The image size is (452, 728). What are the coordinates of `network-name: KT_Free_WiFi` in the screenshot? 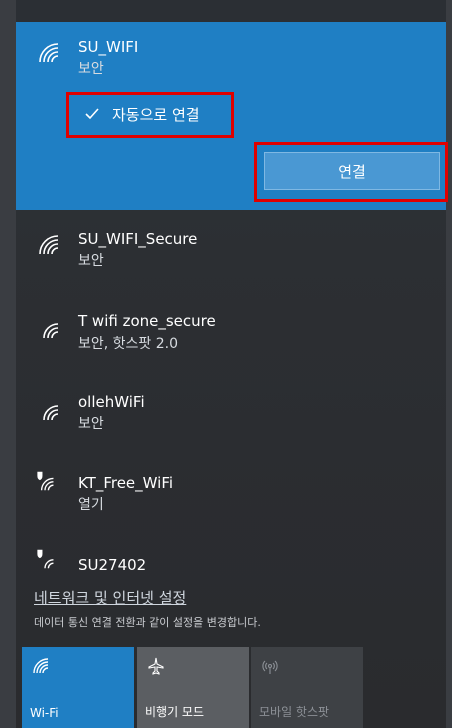 It's located at (125, 483).